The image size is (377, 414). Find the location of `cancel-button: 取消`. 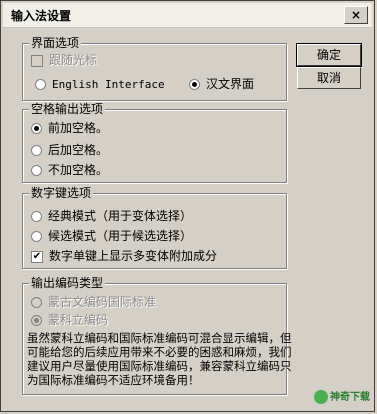

cancel-button: 取消 is located at coordinates (329, 78).